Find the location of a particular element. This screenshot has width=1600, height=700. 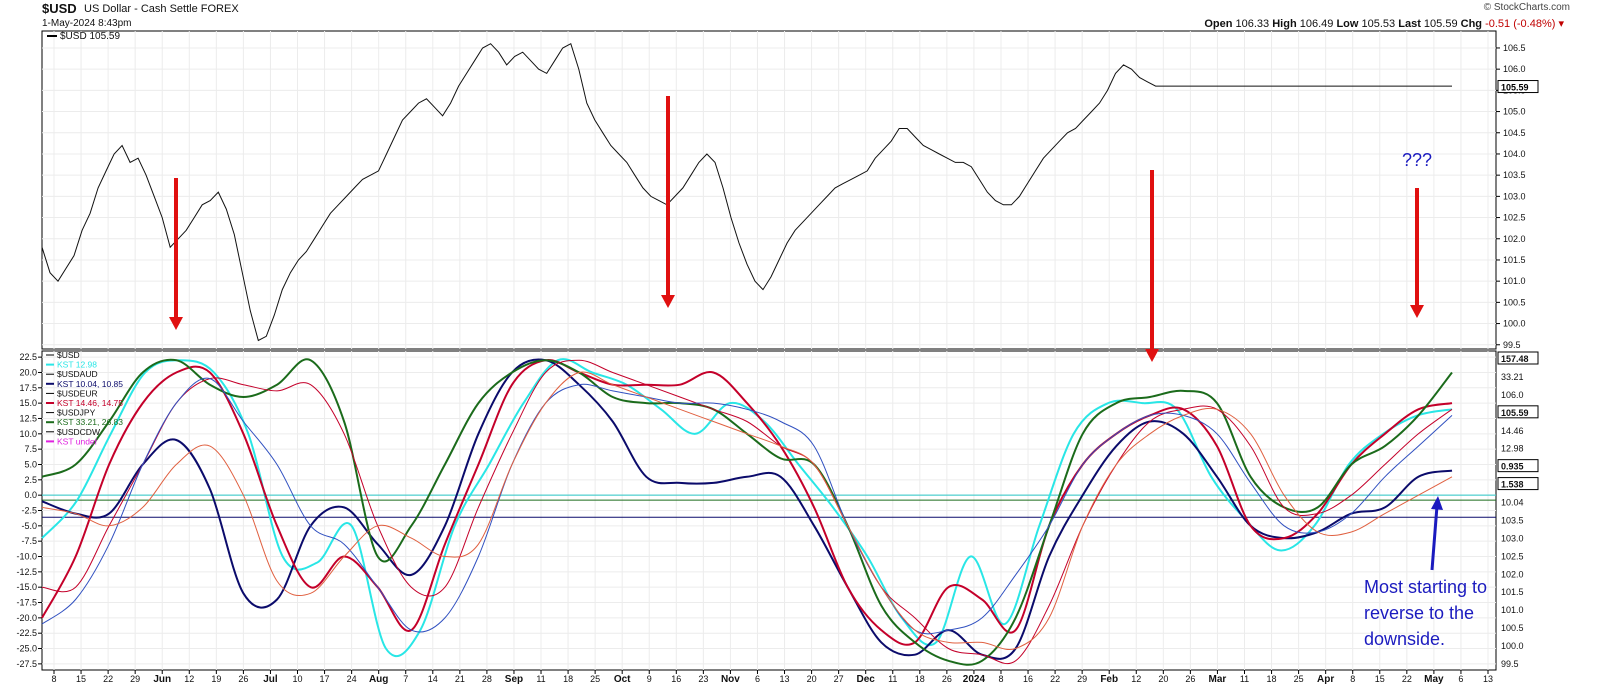

price-y-tick-label: 99.5 is located at coordinates (1512, 345).